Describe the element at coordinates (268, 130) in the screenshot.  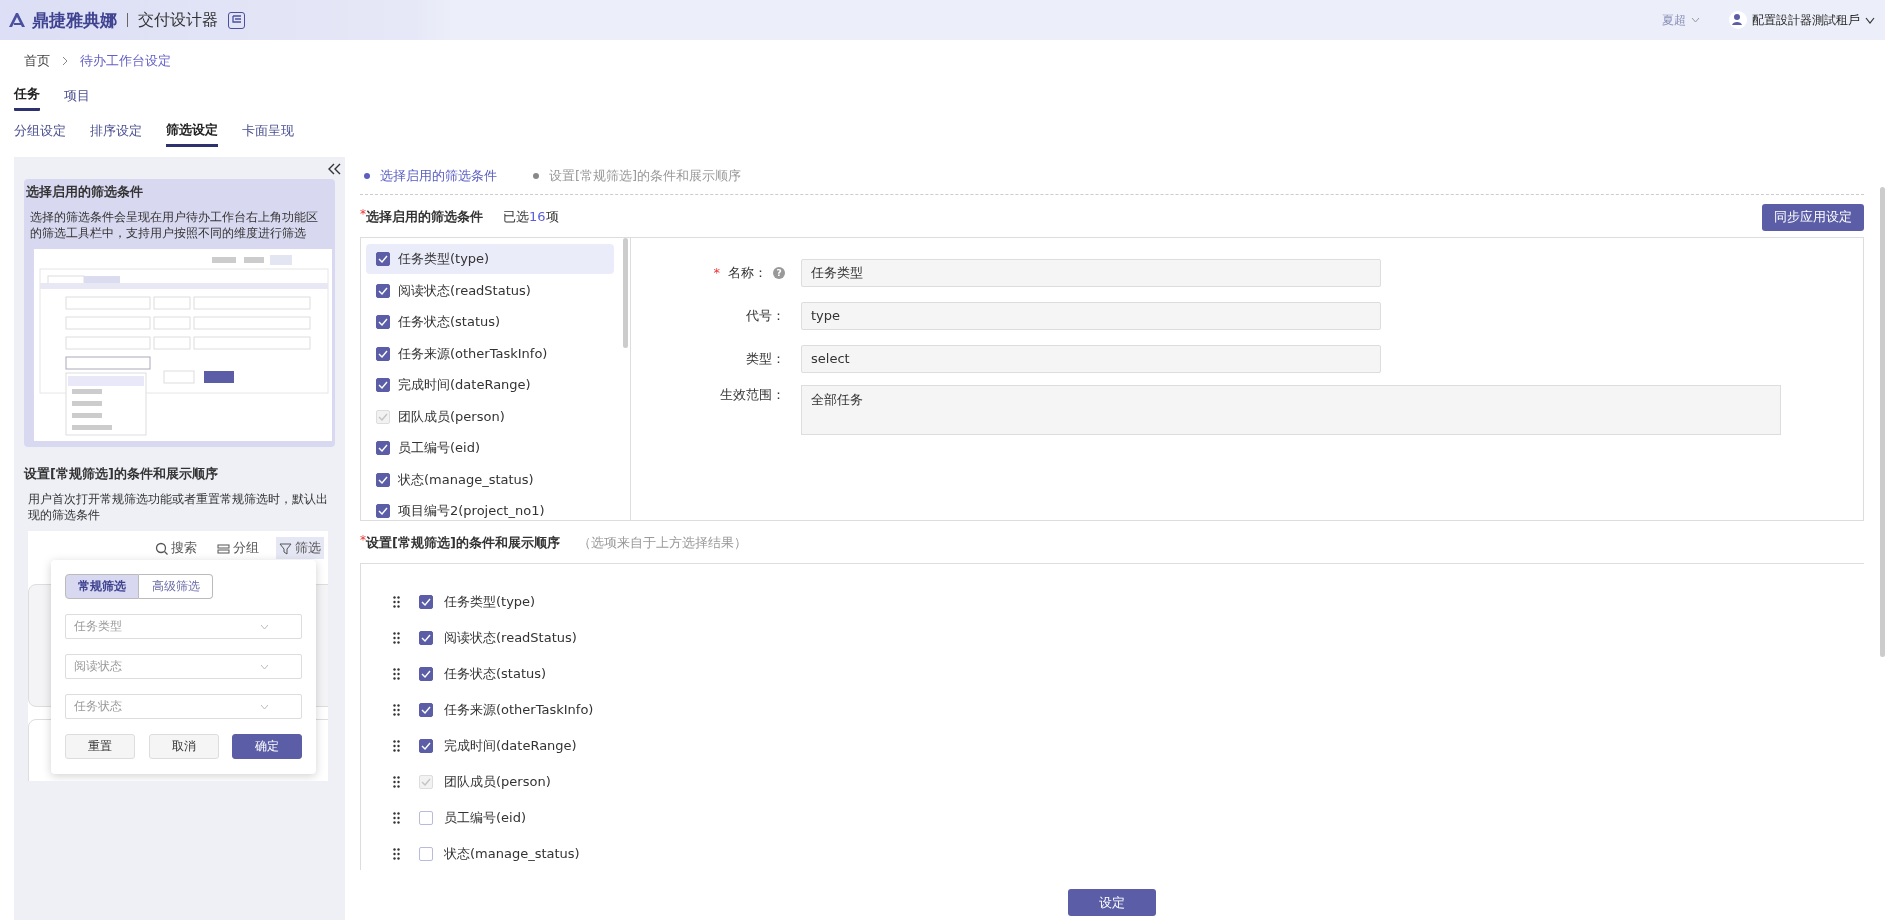
I see `tab: 卡面呈现` at that location.